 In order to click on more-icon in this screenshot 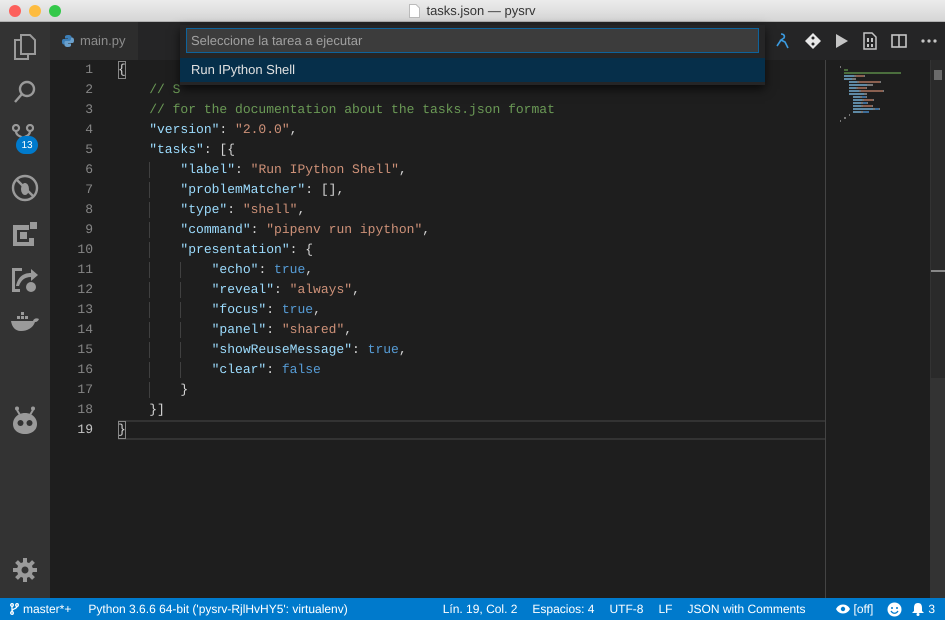, I will do `click(929, 41)`.